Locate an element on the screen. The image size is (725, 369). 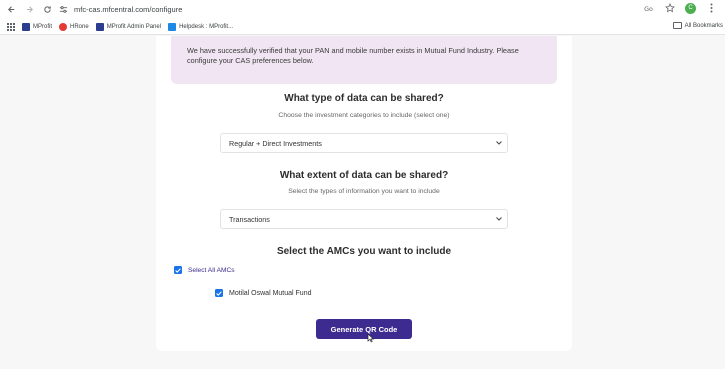
bookmark-label: MProfit Admin Panel is located at coordinates (134, 26).